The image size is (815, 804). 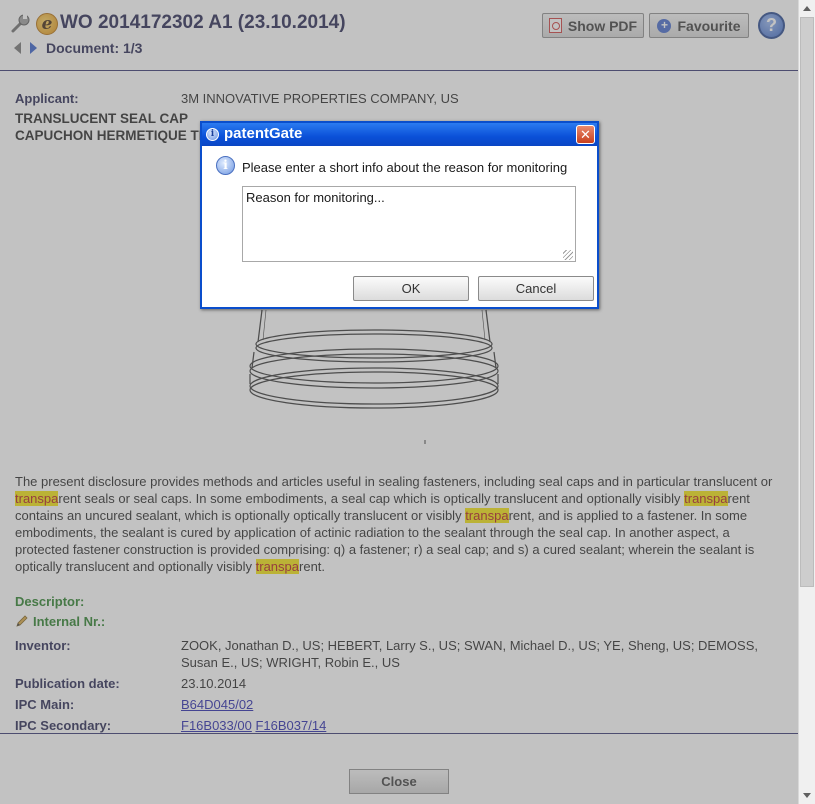 I want to click on dialog-title-bar: i patentGate ✕, so click(x=399, y=134).